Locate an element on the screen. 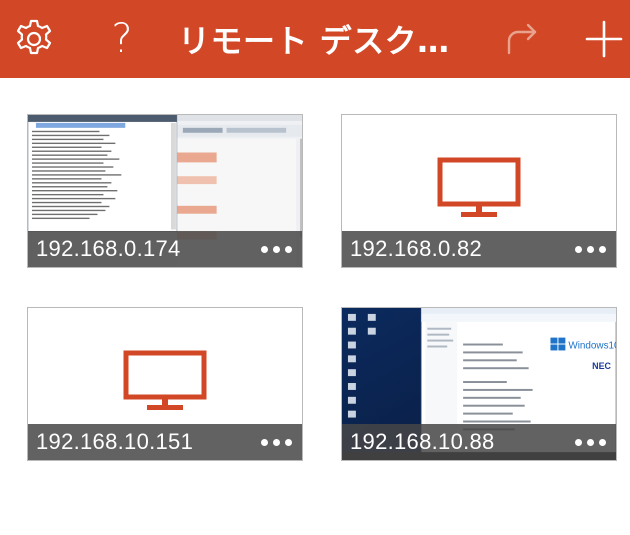  connection-tile: Windows10 NEC 192.168.10.88 is located at coordinates (479, 384).